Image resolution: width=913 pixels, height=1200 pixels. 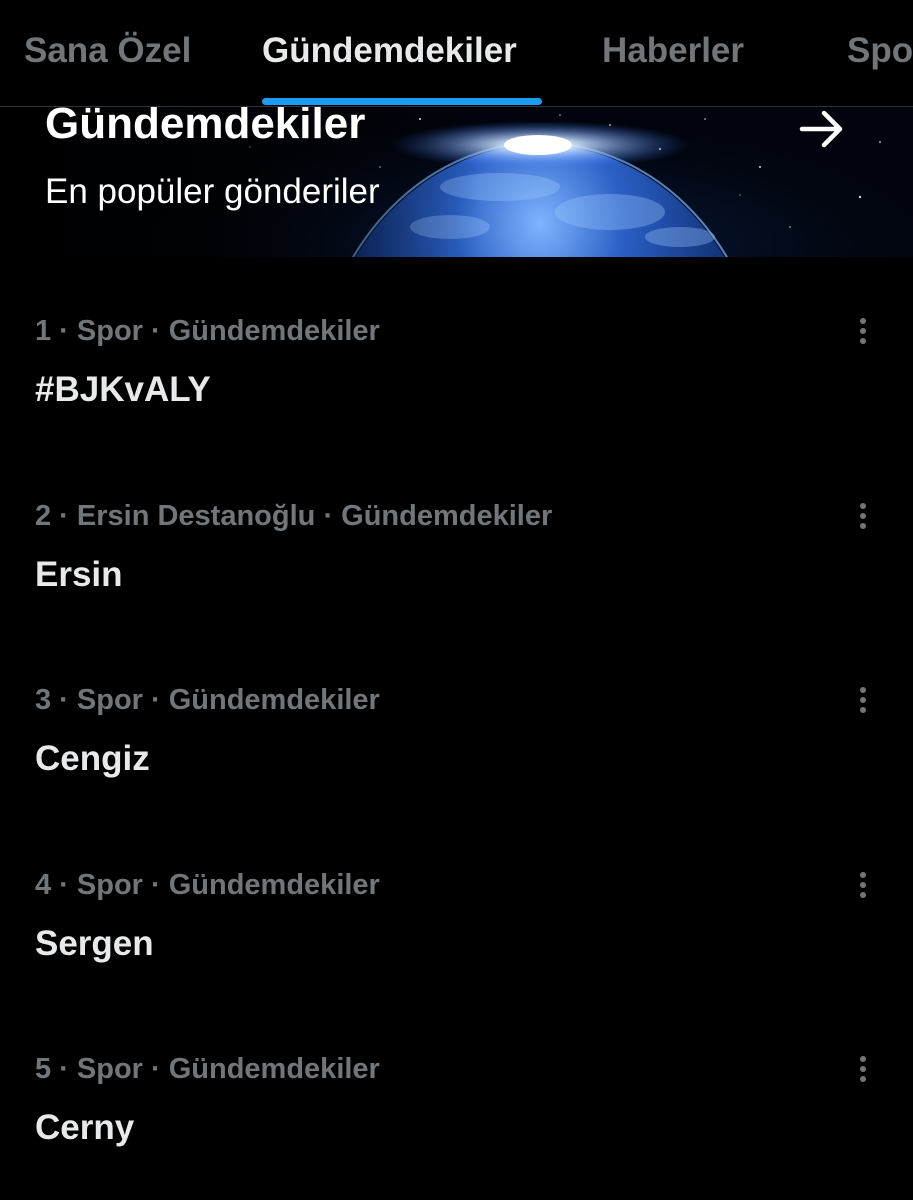 I want to click on trend-context: 4 · Spor · Gündemdekiler, so click(x=207, y=884).